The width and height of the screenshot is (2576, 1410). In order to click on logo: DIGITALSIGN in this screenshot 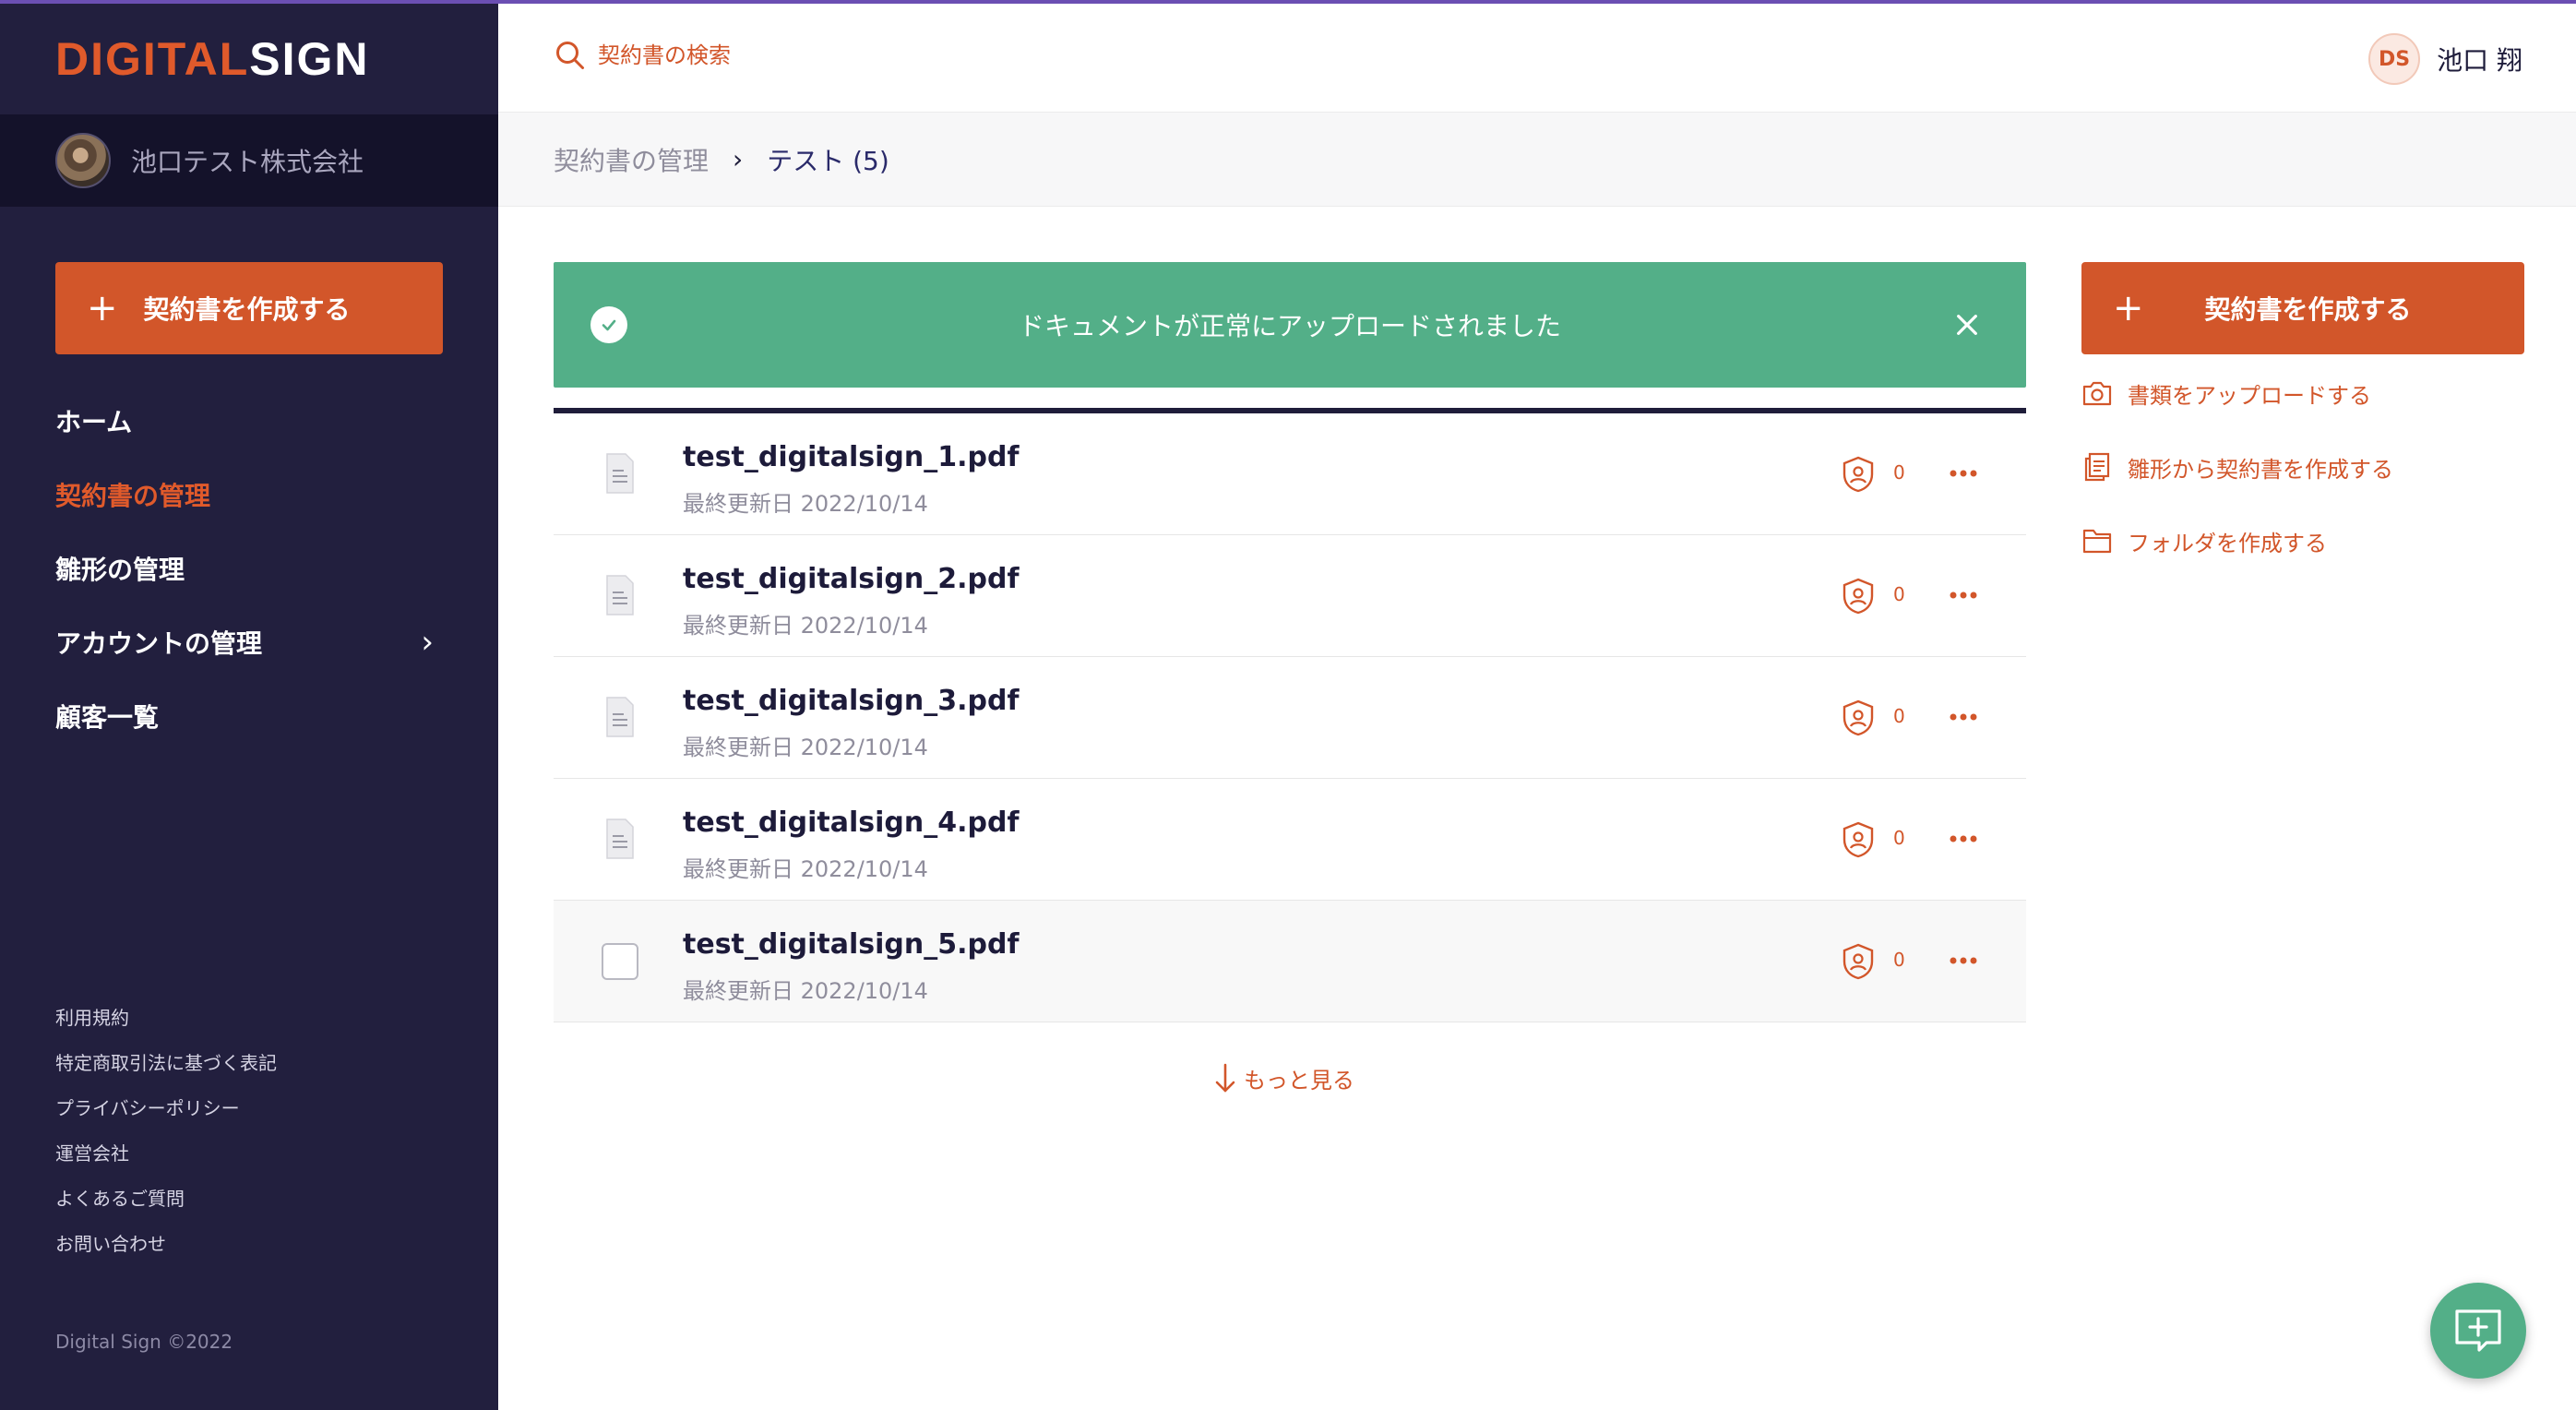, I will do `click(212, 59)`.